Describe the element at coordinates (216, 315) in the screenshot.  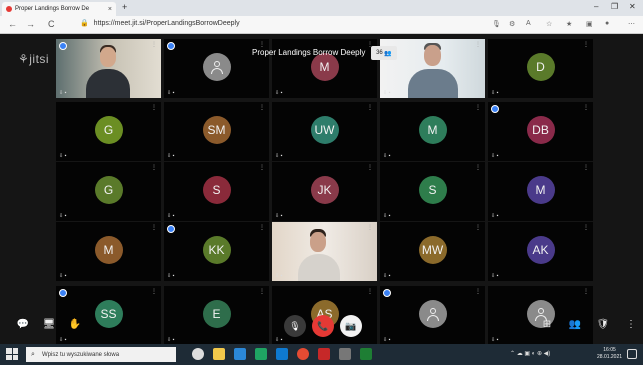
I see `participant-tile: E ⋮ ⇩ ▪` at that location.